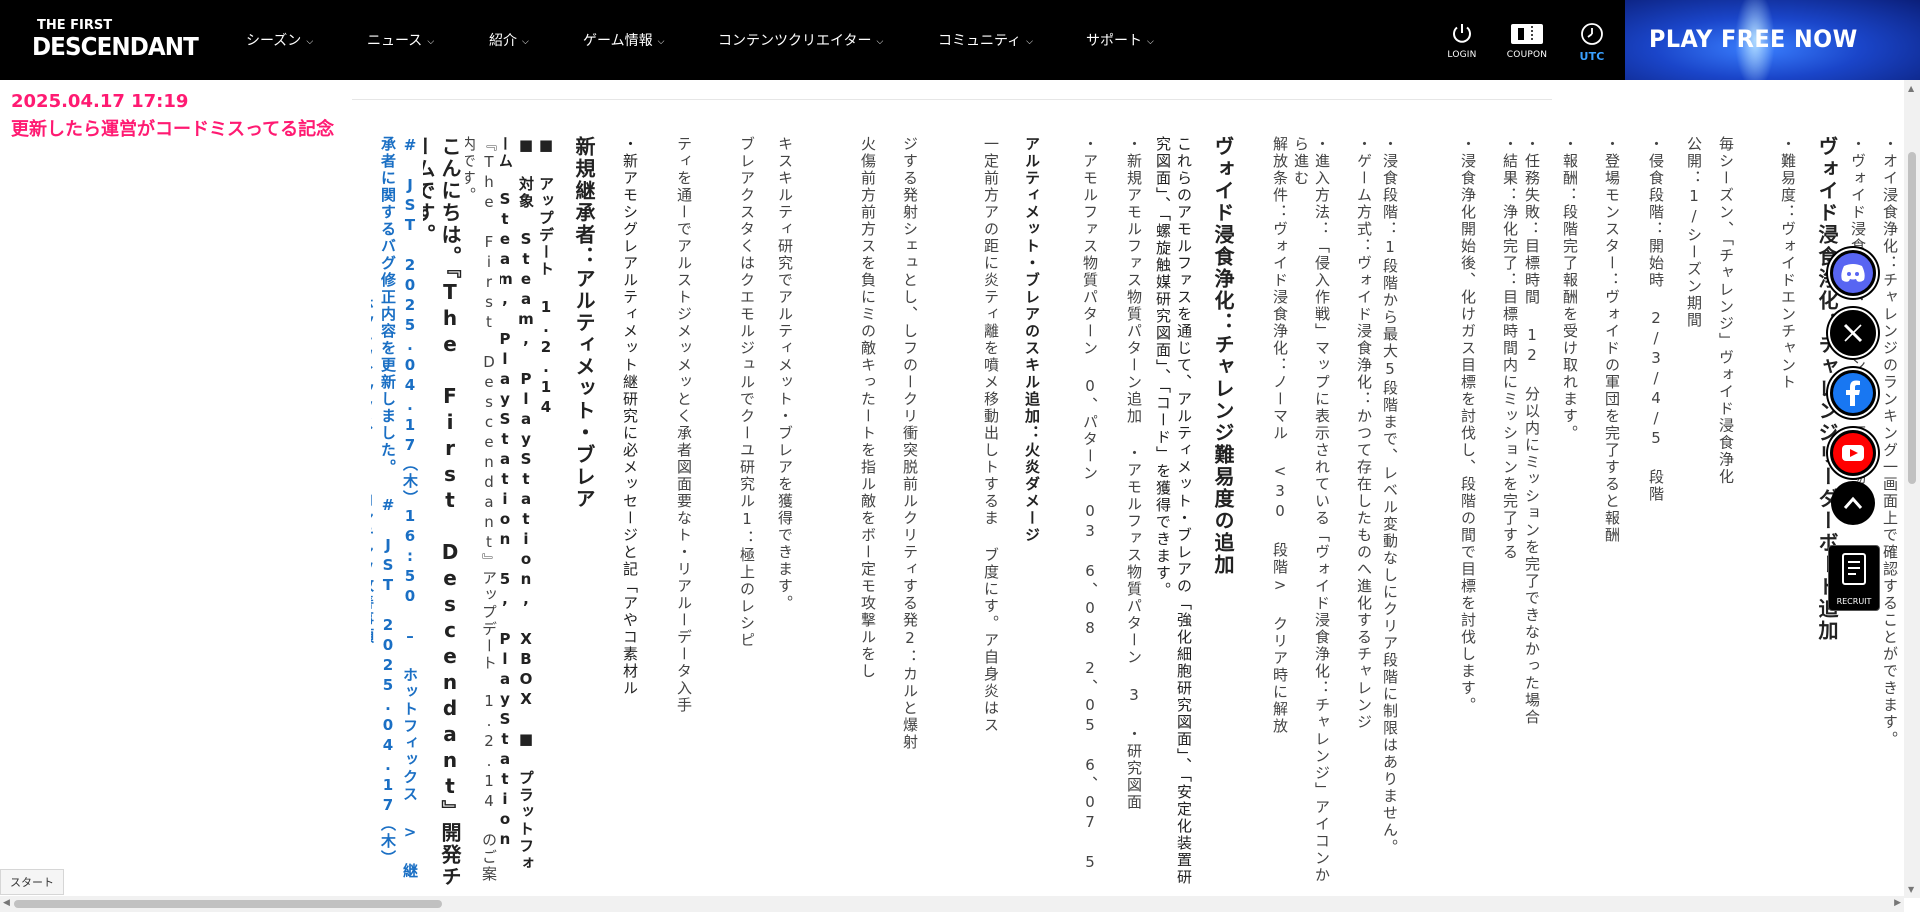  What do you see at coordinates (1570, 289) in the screenshot?
I see `reward-text: ・報酬：段階完了報酬を受け取れます。` at bounding box center [1570, 289].